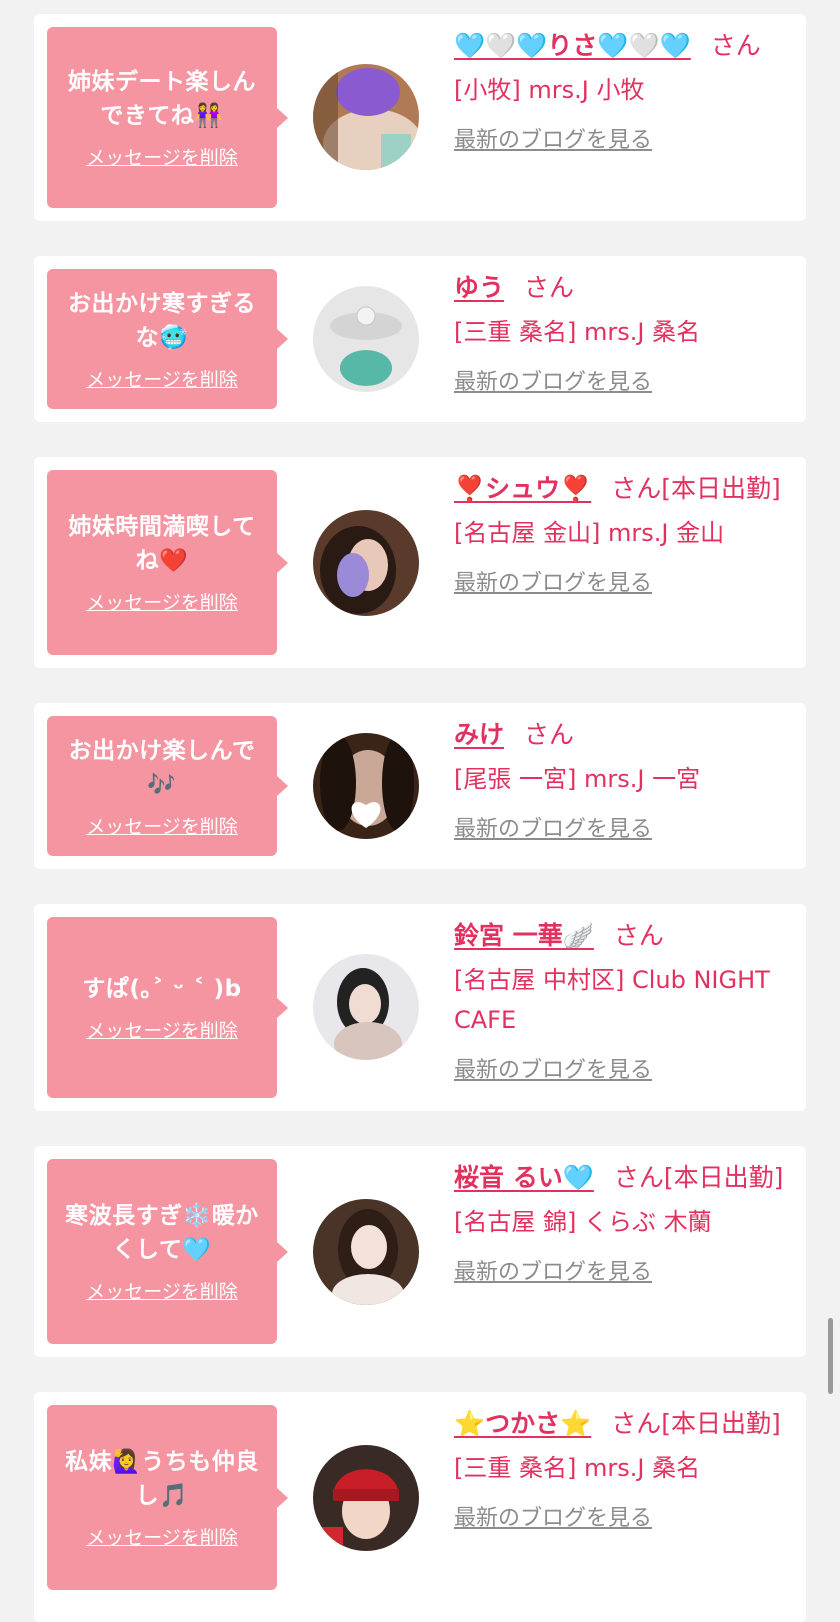 This screenshot has width=840, height=1622. Describe the element at coordinates (577, 779) in the screenshot. I see `shop-label: [尾張 一宮] mrs.J 一宮` at that location.